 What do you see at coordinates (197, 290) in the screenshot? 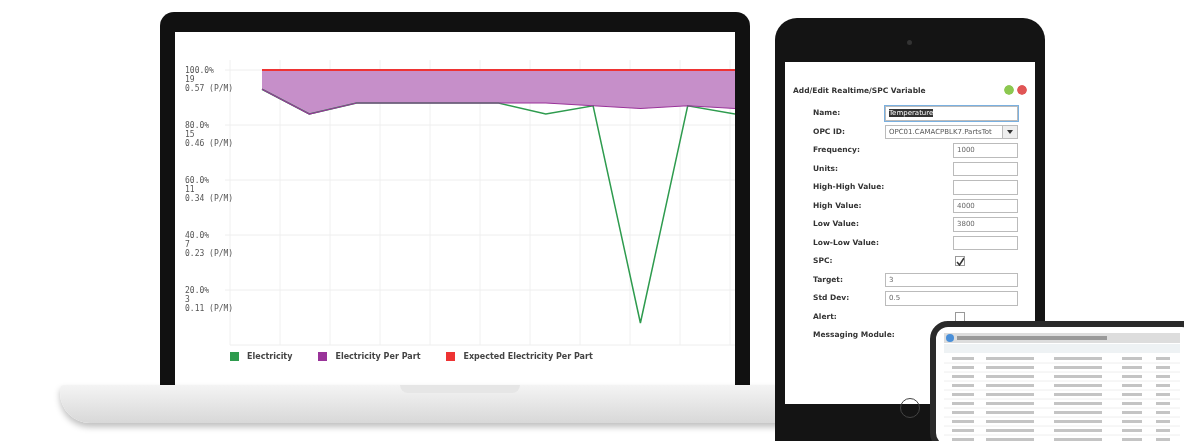
I see `y-axis-label: 20.0%` at bounding box center [197, 290].